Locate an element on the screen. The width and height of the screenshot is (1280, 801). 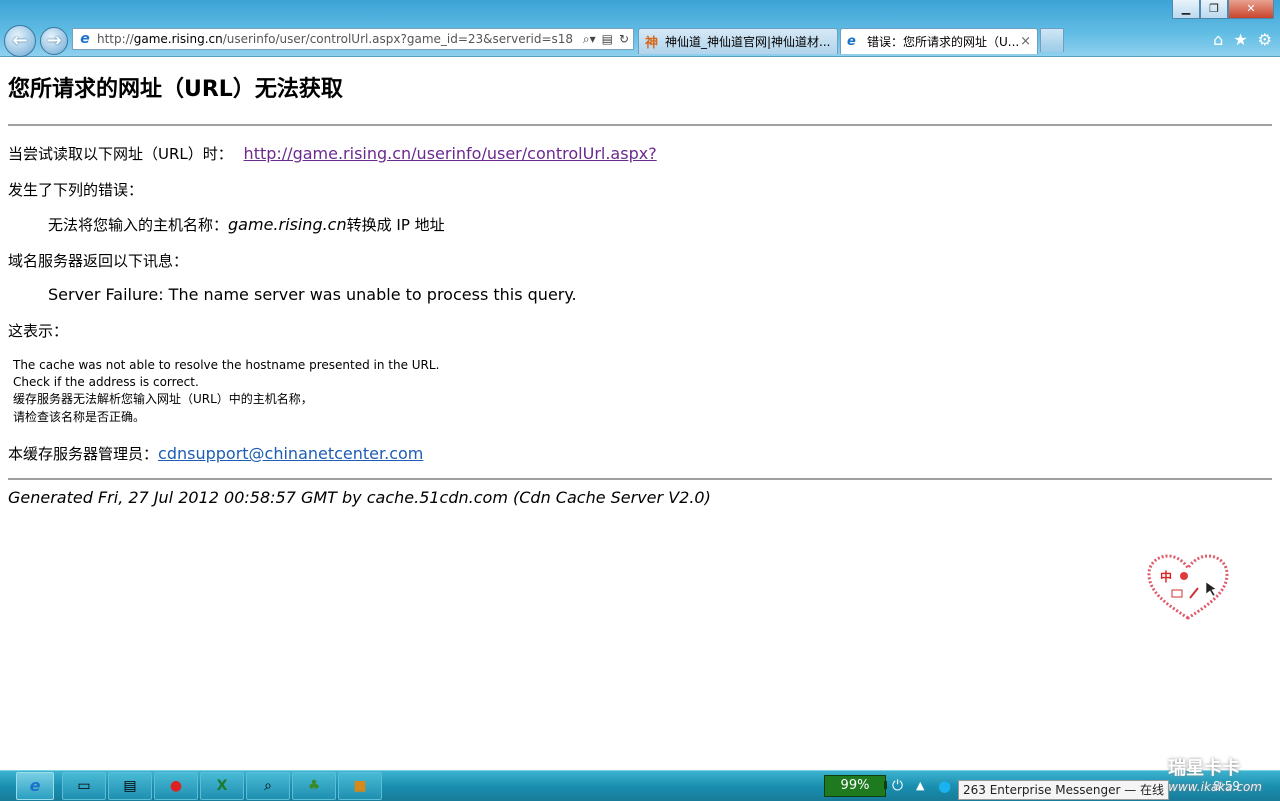
search-icon: ⌕▾ is located at coordinates (589, 39).